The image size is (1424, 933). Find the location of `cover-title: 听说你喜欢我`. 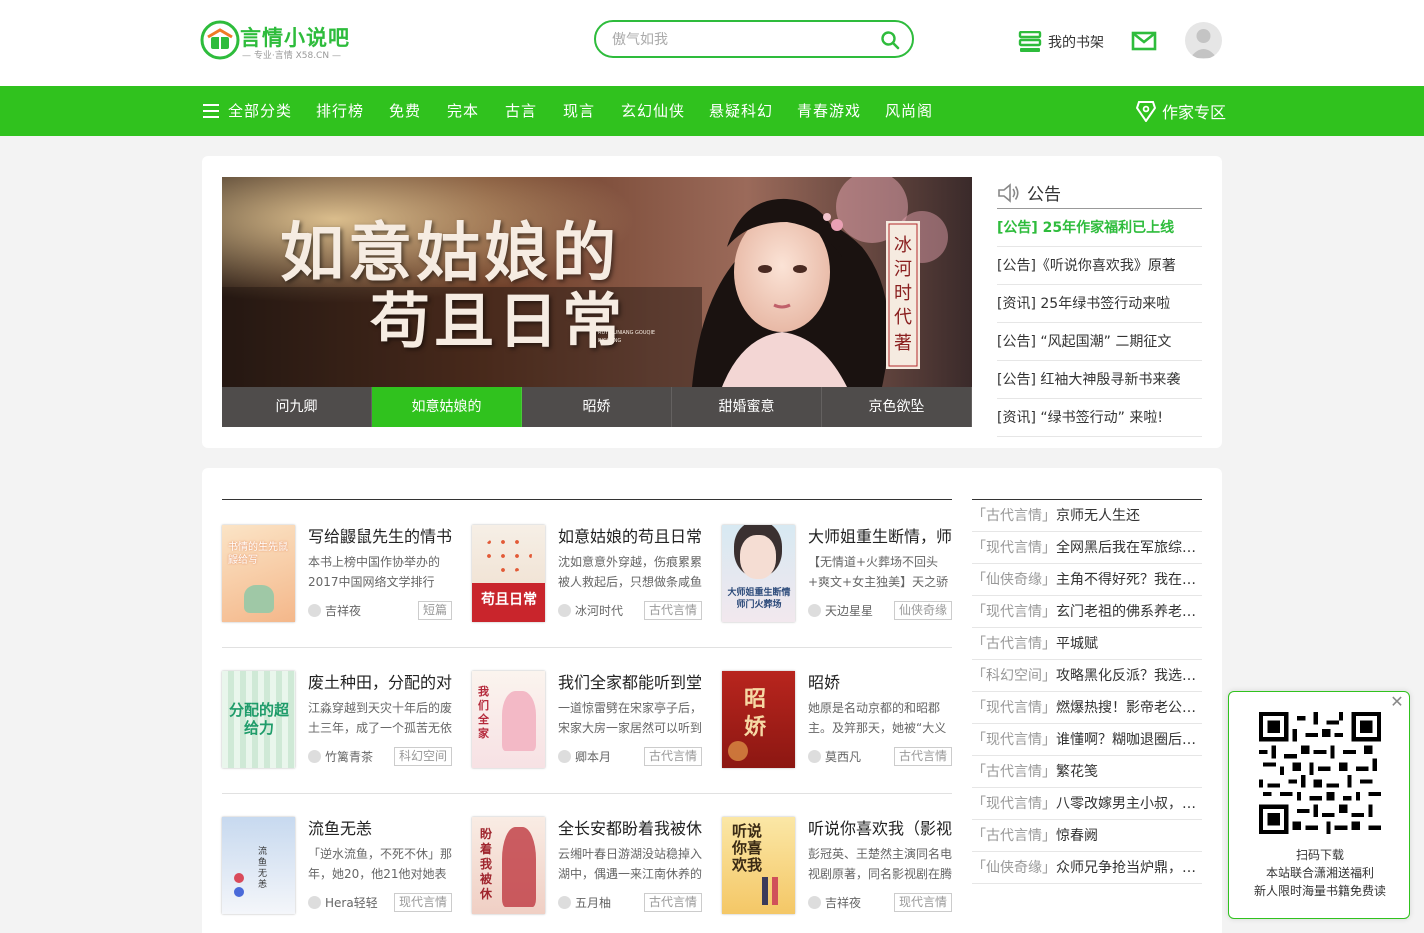

cover-title: 听说你喜欢我 is located at coordinates (747, 848).